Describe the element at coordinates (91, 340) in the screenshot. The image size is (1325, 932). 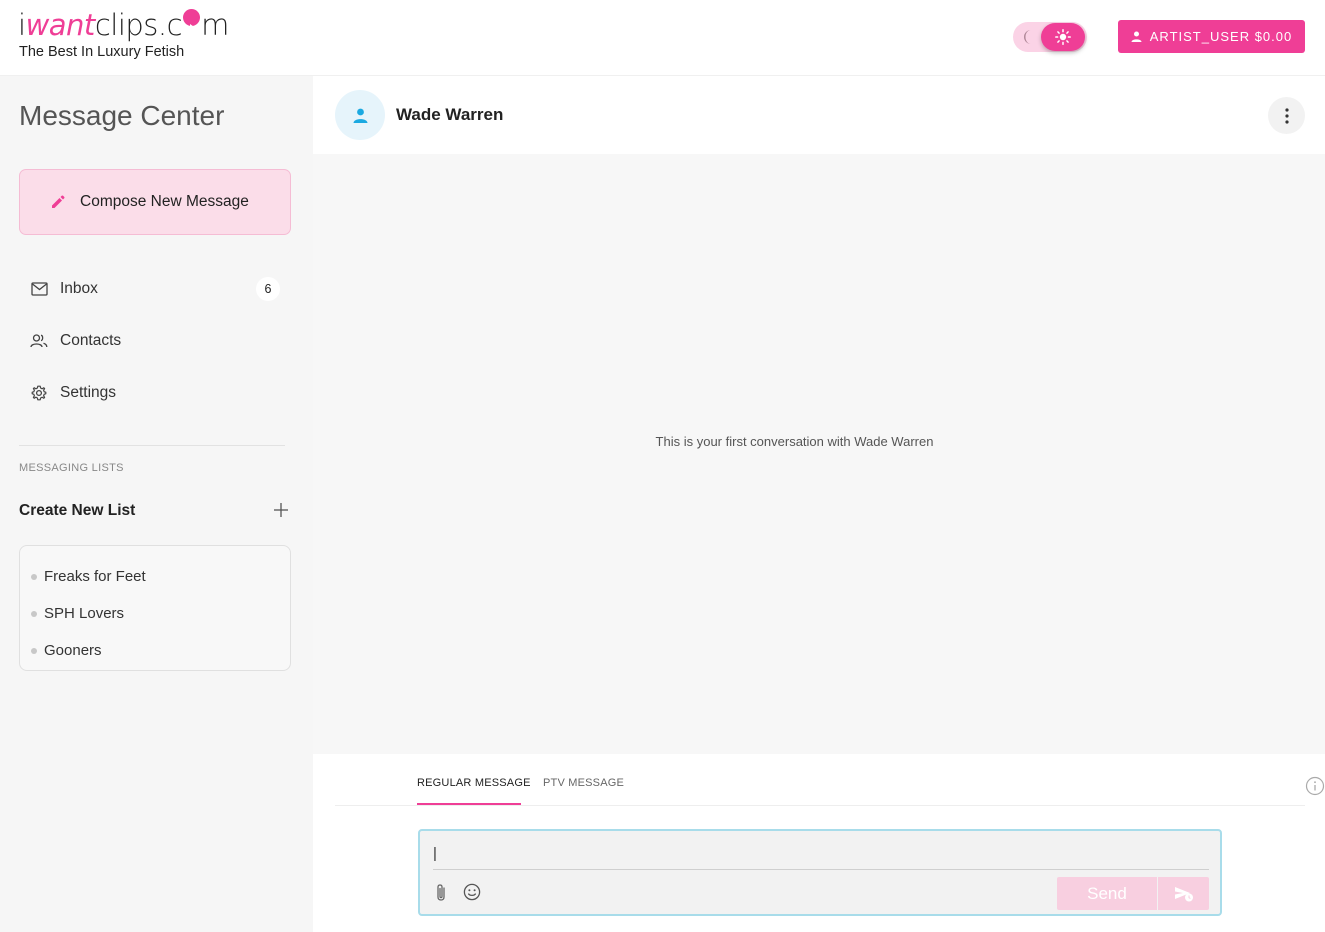
I see `sidebar-item-label: Contacts` at that location.